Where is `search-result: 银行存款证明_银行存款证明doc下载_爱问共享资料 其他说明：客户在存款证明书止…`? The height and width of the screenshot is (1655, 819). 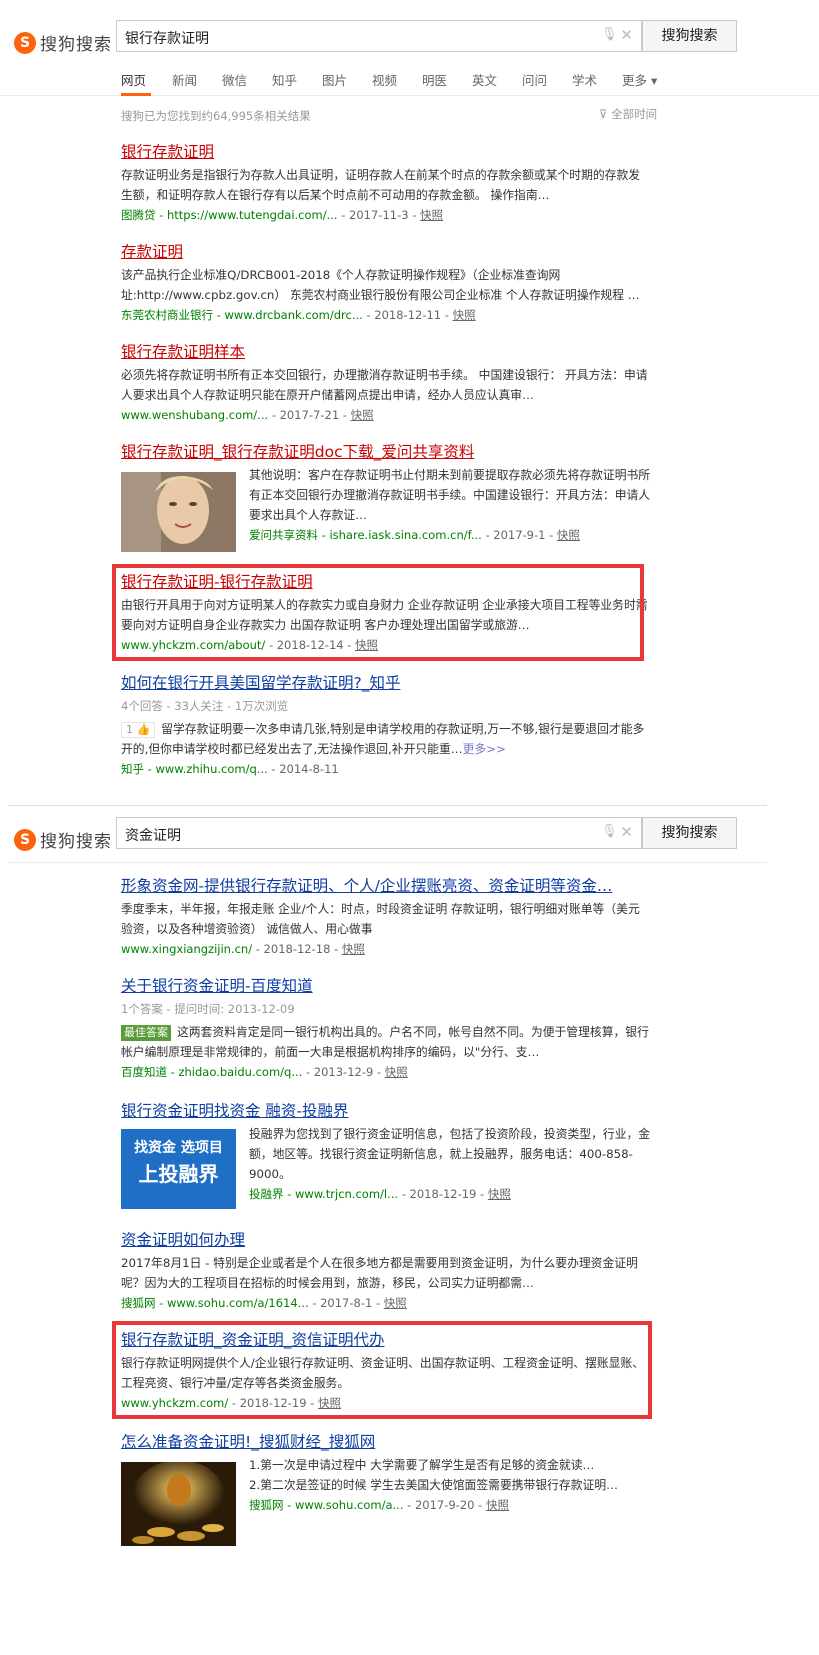
search-result: 银行存款证明_银行存款证明doc下载_爱问共享资料 其他说明：客户在存款证明书止… is located at coordinates (386, 497).